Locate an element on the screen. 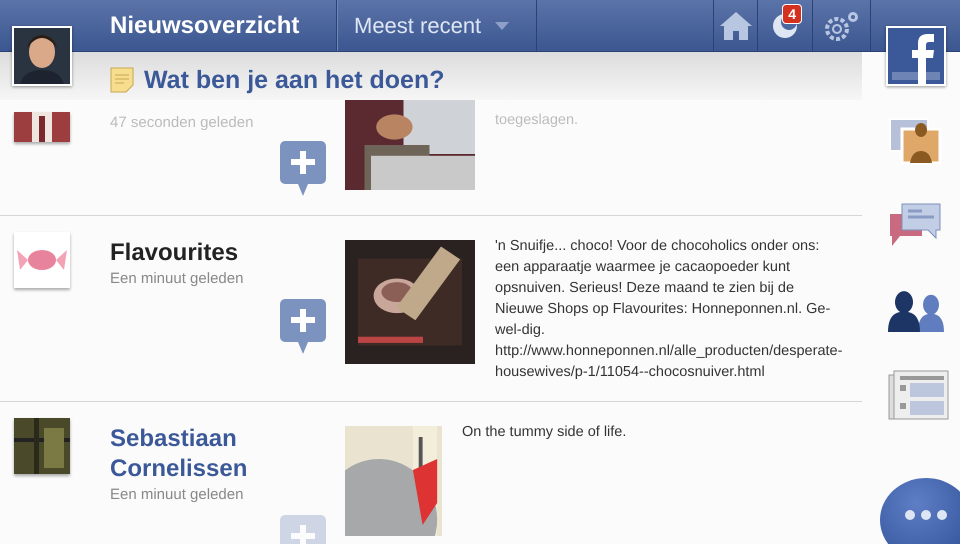 The height and width of the screenshot is (544, 960). post-time: 47 seconden geleden is located at coordinates (182, 122).